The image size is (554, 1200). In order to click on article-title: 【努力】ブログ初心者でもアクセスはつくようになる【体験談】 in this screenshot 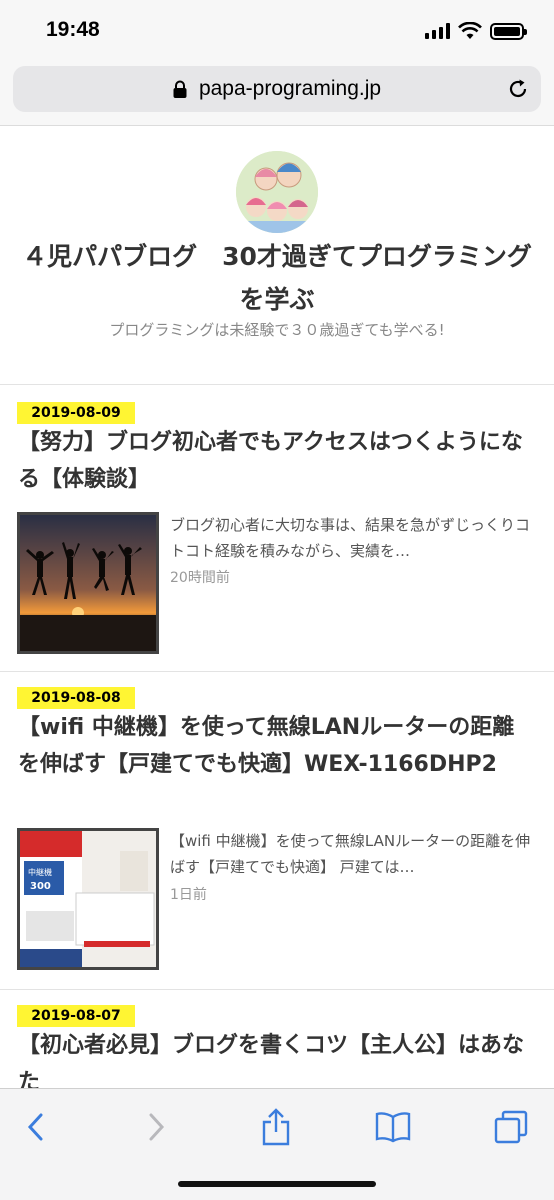, I will do `click(277, 461)`.